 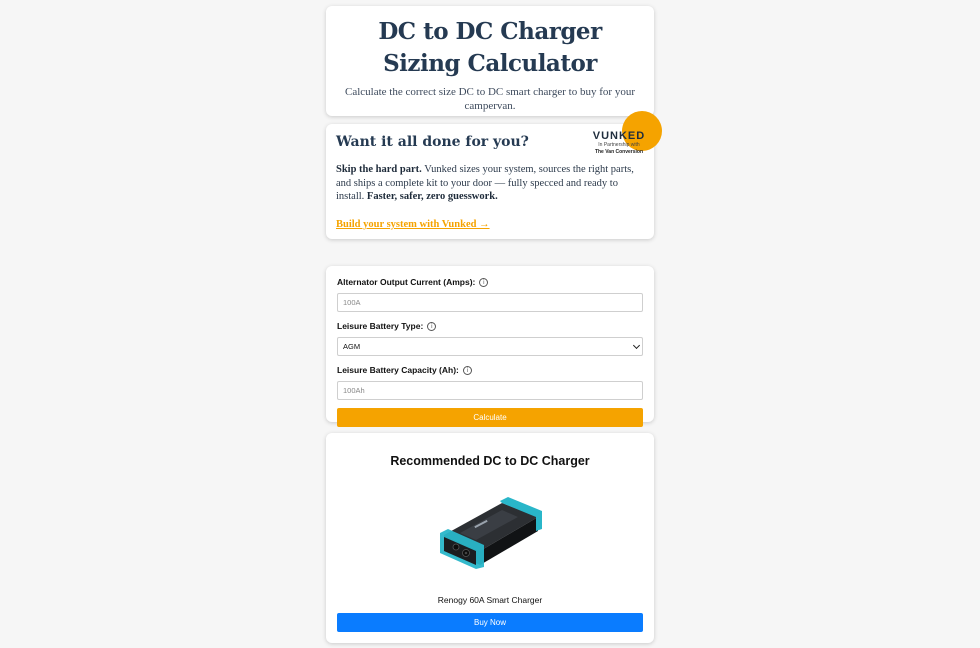 What do you see at coordinates (379, 169) in the screenshot?
I see `promo-body-lead: Skip the hard part.` at bounding box center [379, 169].